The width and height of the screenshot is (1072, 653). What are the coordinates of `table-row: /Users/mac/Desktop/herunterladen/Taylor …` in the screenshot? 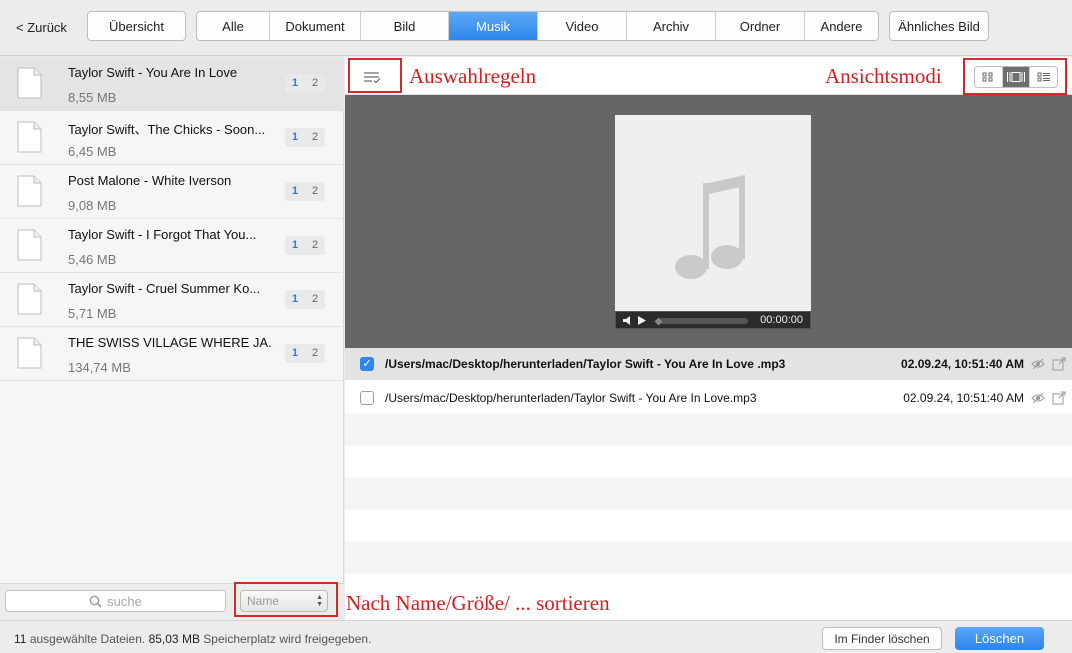 It's located at (708, 398).